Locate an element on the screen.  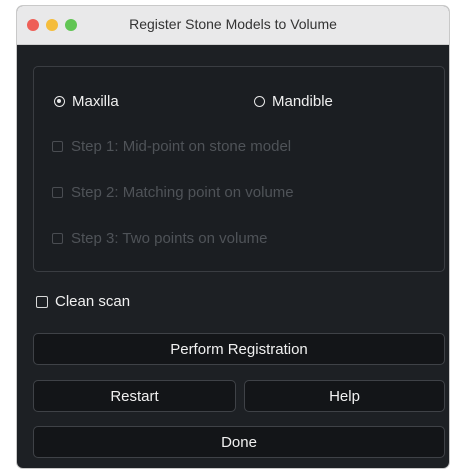
step-3-checkbox-row: Step 3: Two points on volume is located at coordinates (160, 238).